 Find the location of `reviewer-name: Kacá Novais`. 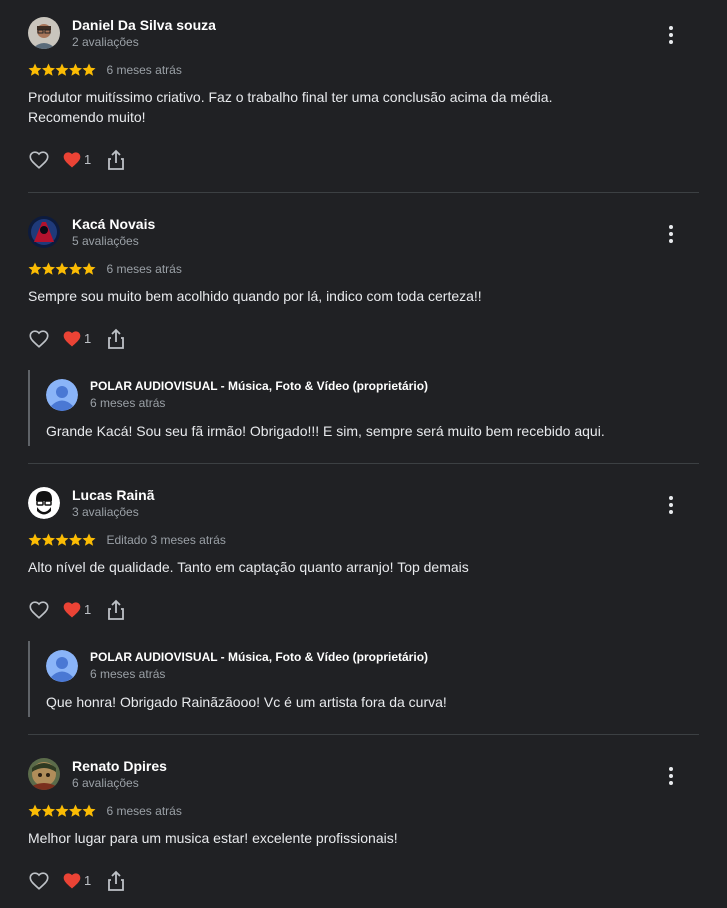

reviewer-name: Kacá Novais is located at coordinates (113, 224).